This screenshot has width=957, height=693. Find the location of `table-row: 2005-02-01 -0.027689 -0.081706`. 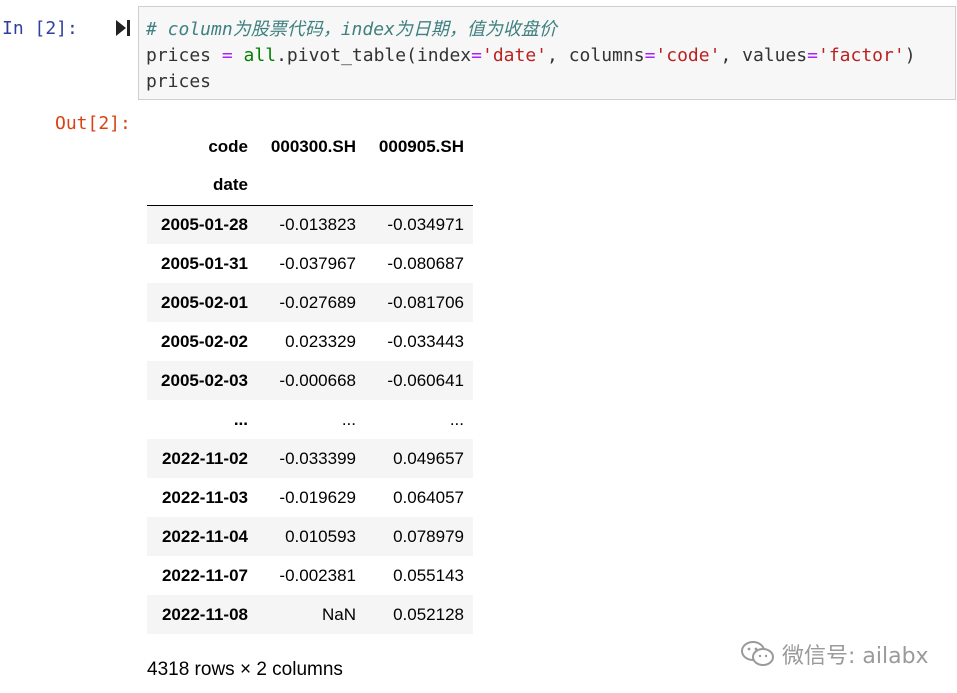

table-row: 2005-02-01 -0.027689 -0.081706 is located at coordinates (310, 302).